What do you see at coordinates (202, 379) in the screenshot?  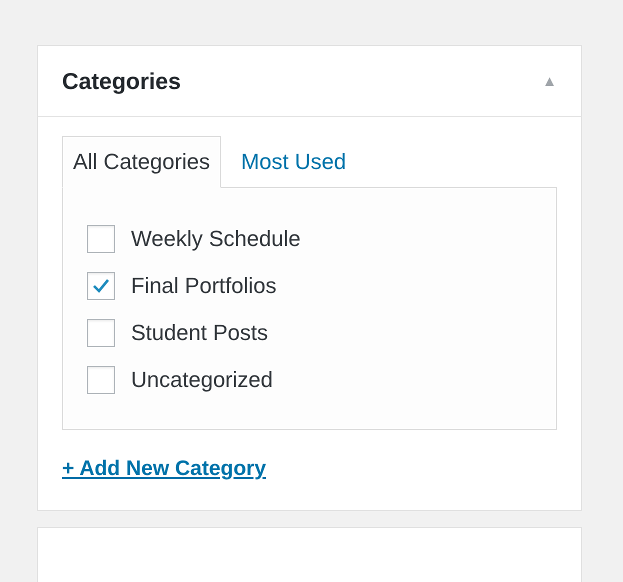 I see `category-label: Uncategorized` at bounding box center [202, 379].